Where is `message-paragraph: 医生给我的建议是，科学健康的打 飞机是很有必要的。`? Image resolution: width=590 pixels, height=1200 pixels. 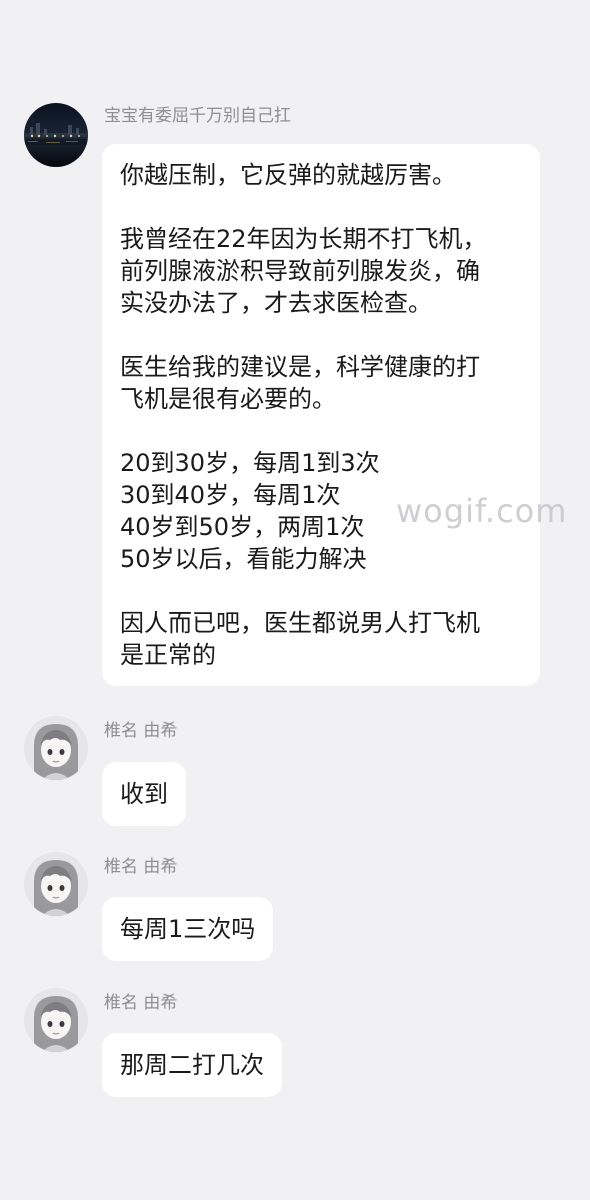 message-paragraph: 医生给我的建议是，科学健康的打 飞机是很有必要的。 is located at coordinates (300, 383).